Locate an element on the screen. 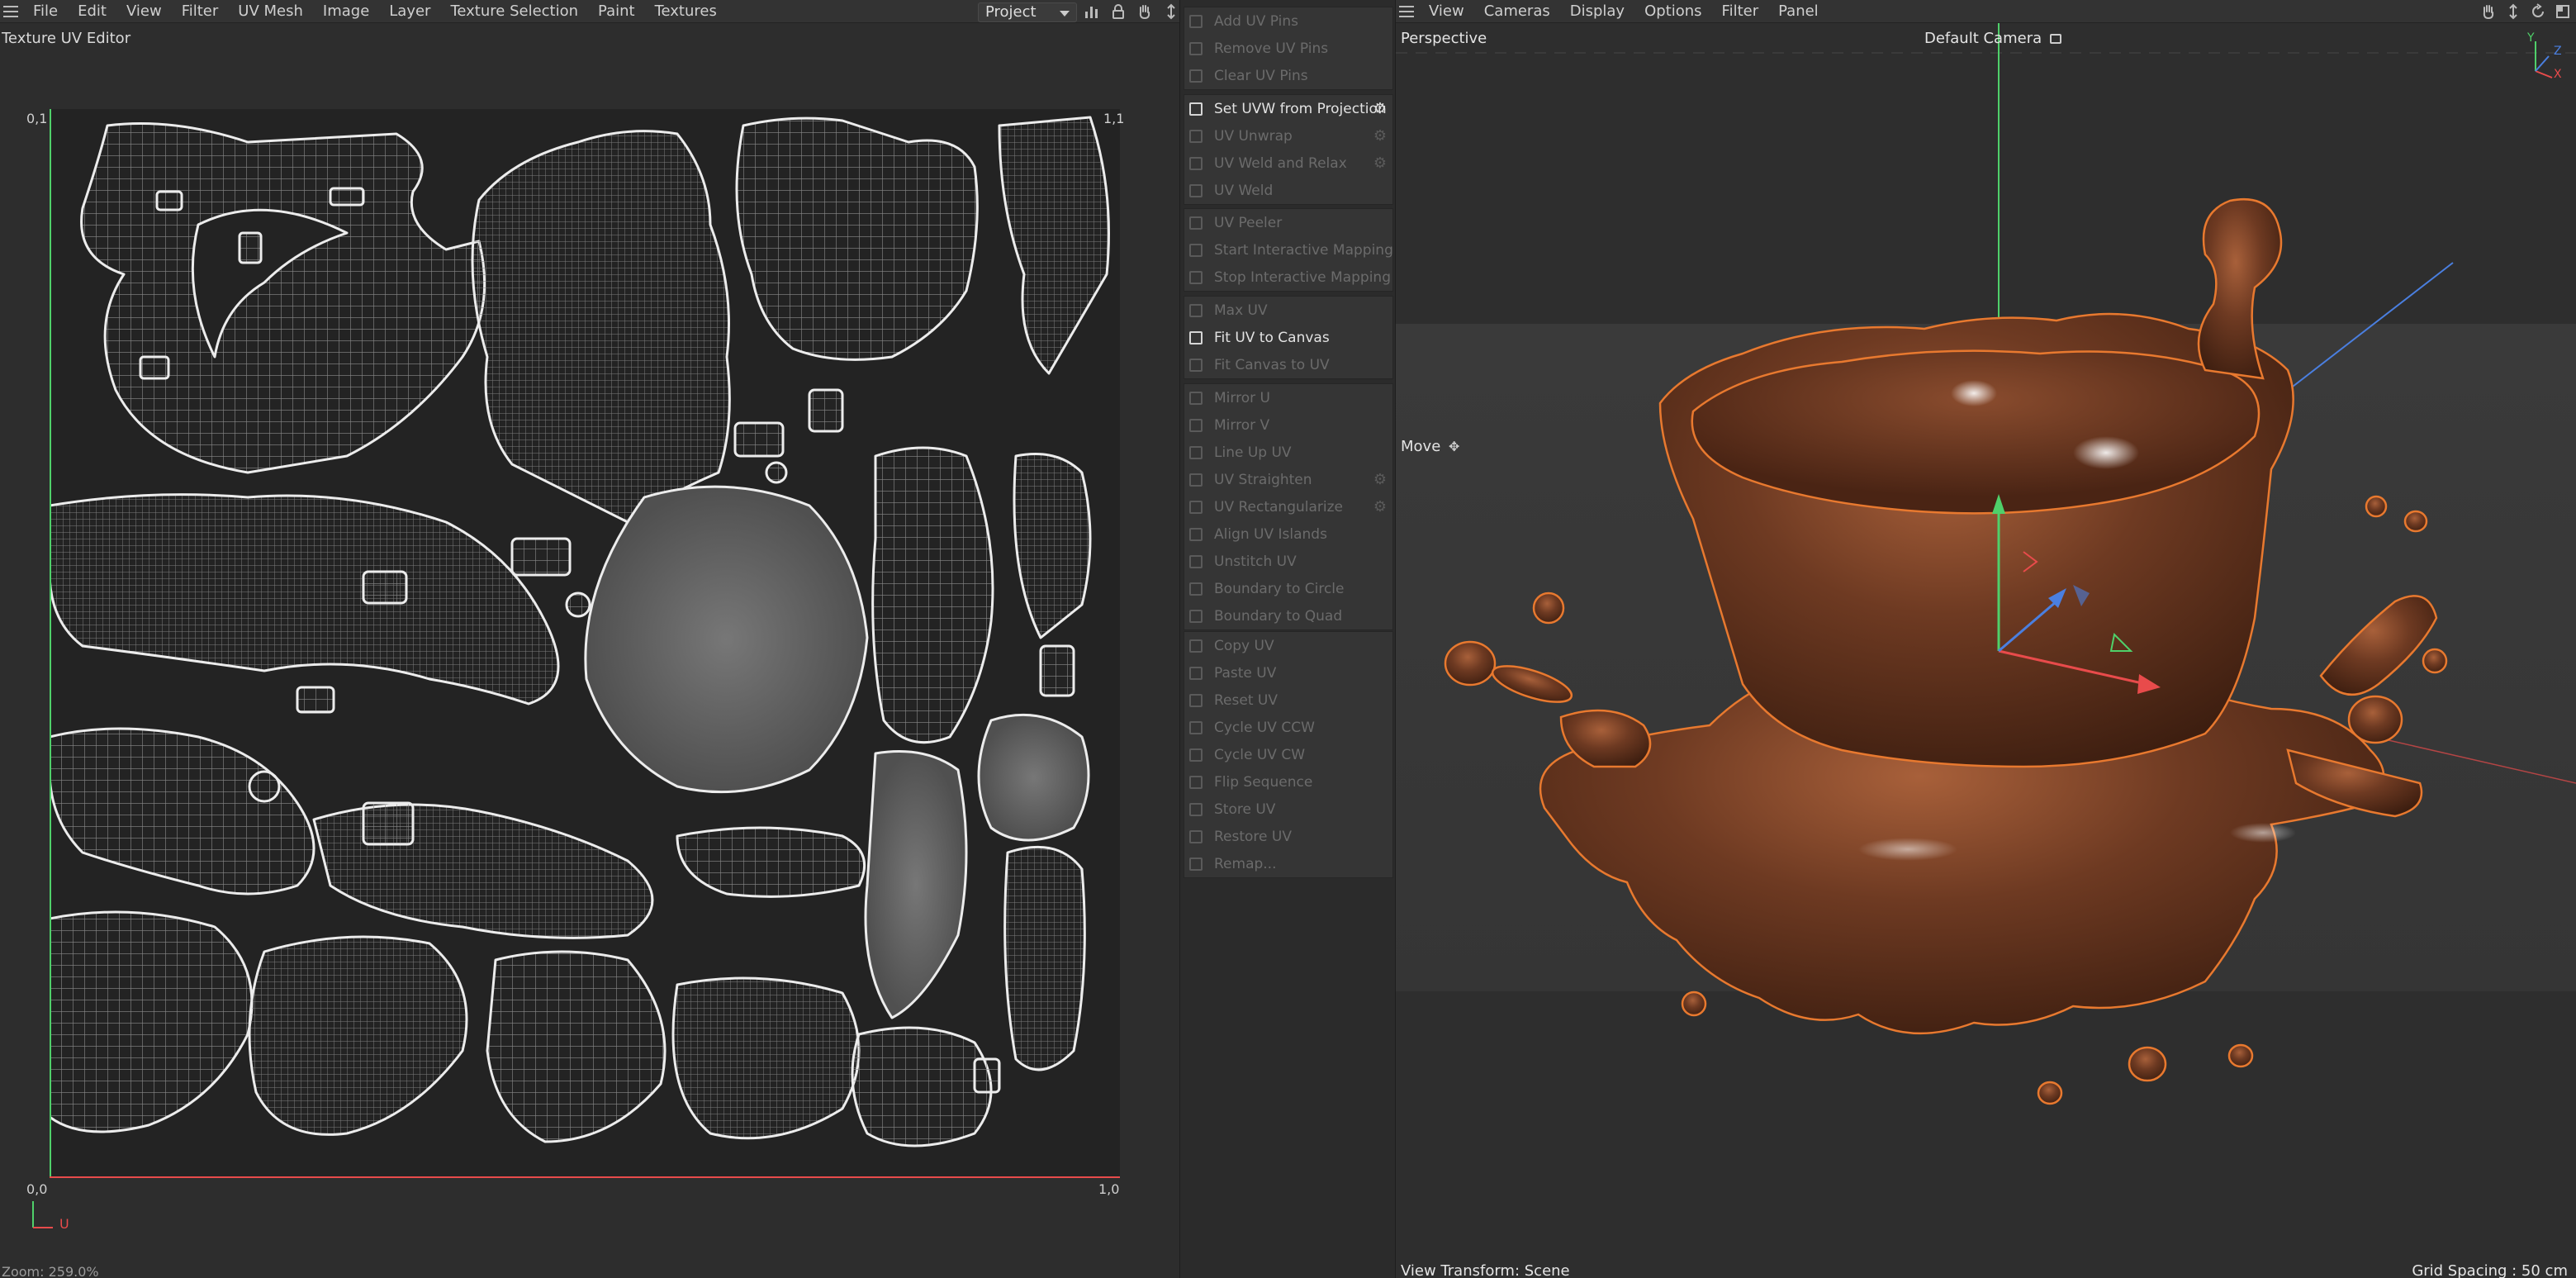 This screenshot has height=1278, width=2576. lock-icon is located at coordinates (1118, 11).